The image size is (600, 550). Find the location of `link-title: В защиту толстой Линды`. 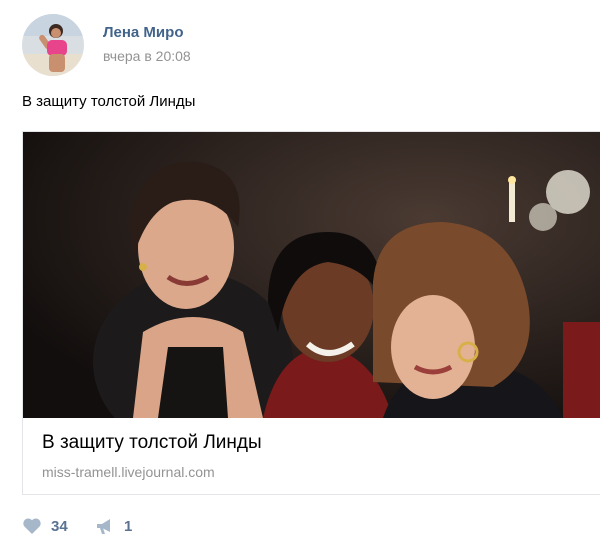

link-title: В защиту толстой Линды is located at coordinates (152, 443).